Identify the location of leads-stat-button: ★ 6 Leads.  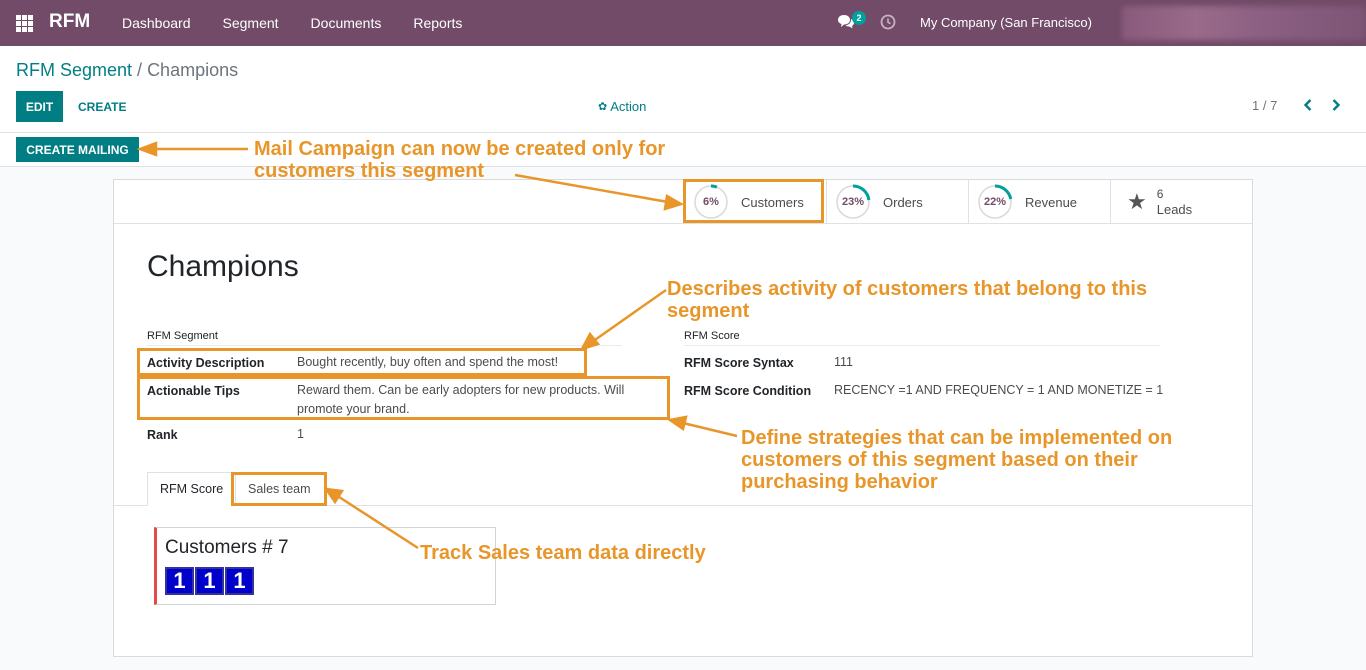
(1181, 202).